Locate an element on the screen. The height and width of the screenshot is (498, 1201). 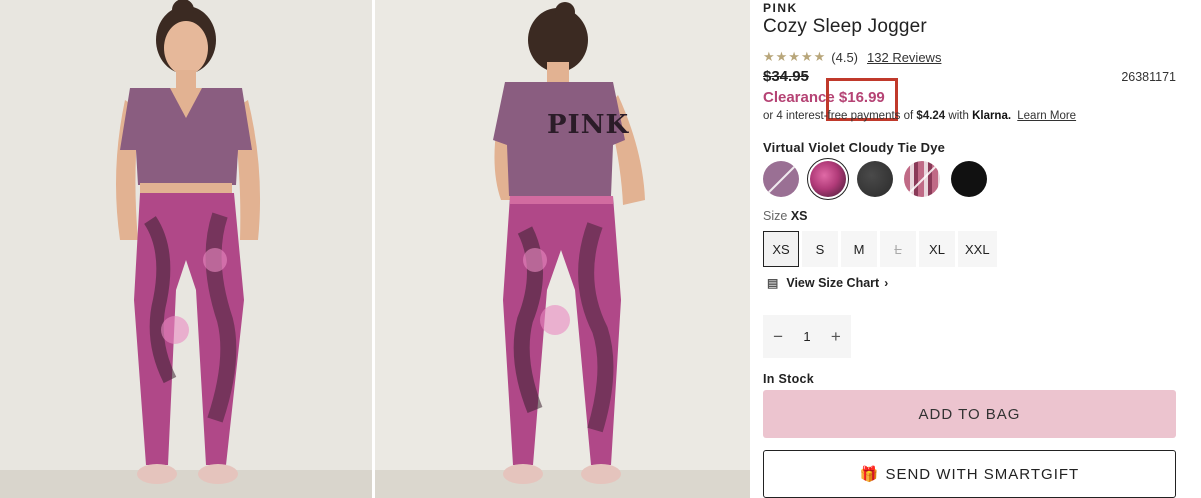
size-label: Size XS is located at coordinates (785, 216).